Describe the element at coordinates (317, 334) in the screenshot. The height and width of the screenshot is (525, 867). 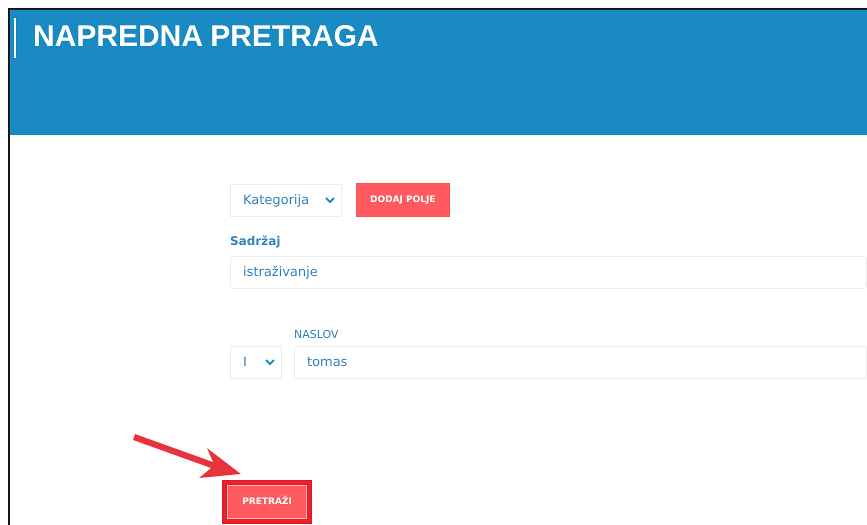
I see `field-label: NASLOV` at that location.